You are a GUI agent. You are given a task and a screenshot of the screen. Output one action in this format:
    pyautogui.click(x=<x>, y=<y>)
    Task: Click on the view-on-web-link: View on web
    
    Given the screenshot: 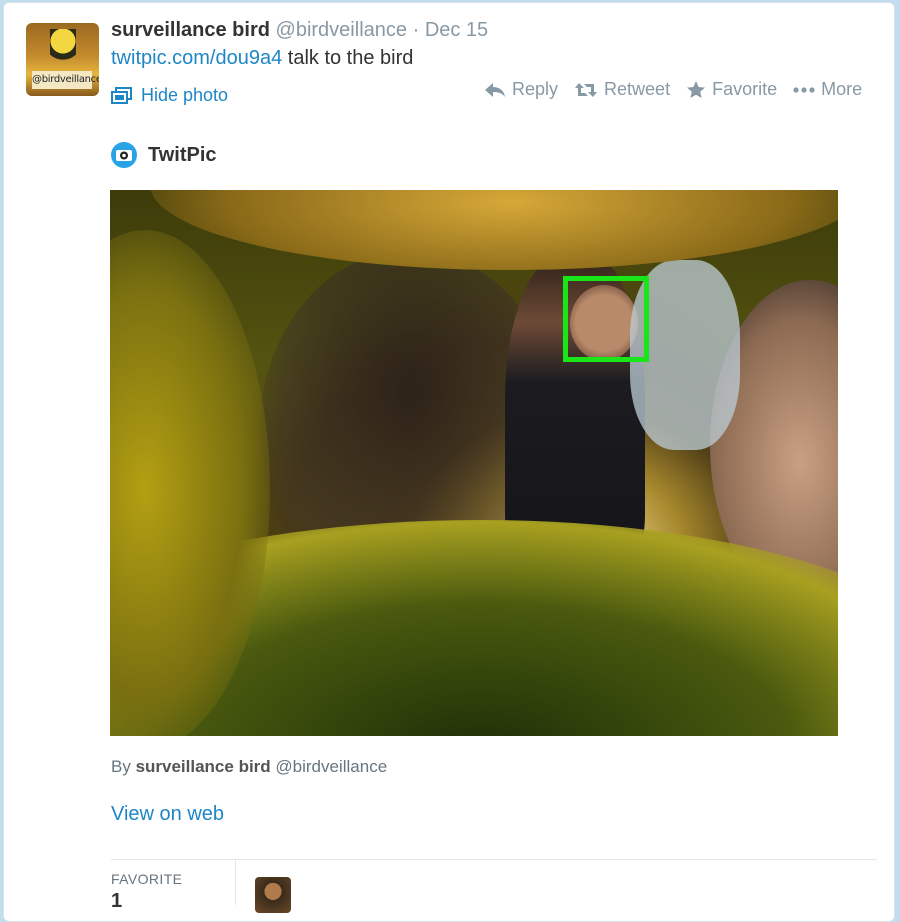 What is the action you would take?
    pyautogui.click(x=167, y=814)
    